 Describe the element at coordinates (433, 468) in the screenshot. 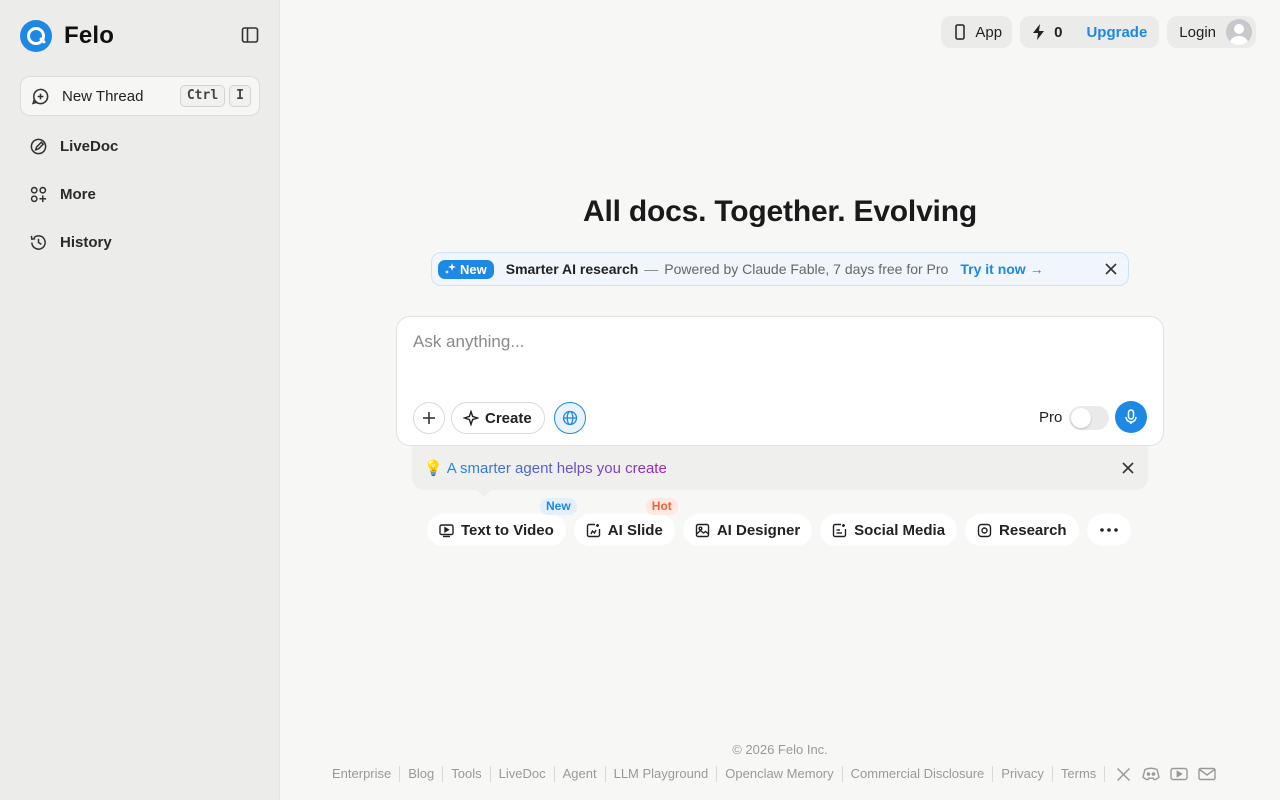

I see `lightbulb-icon: 💡` at that location.